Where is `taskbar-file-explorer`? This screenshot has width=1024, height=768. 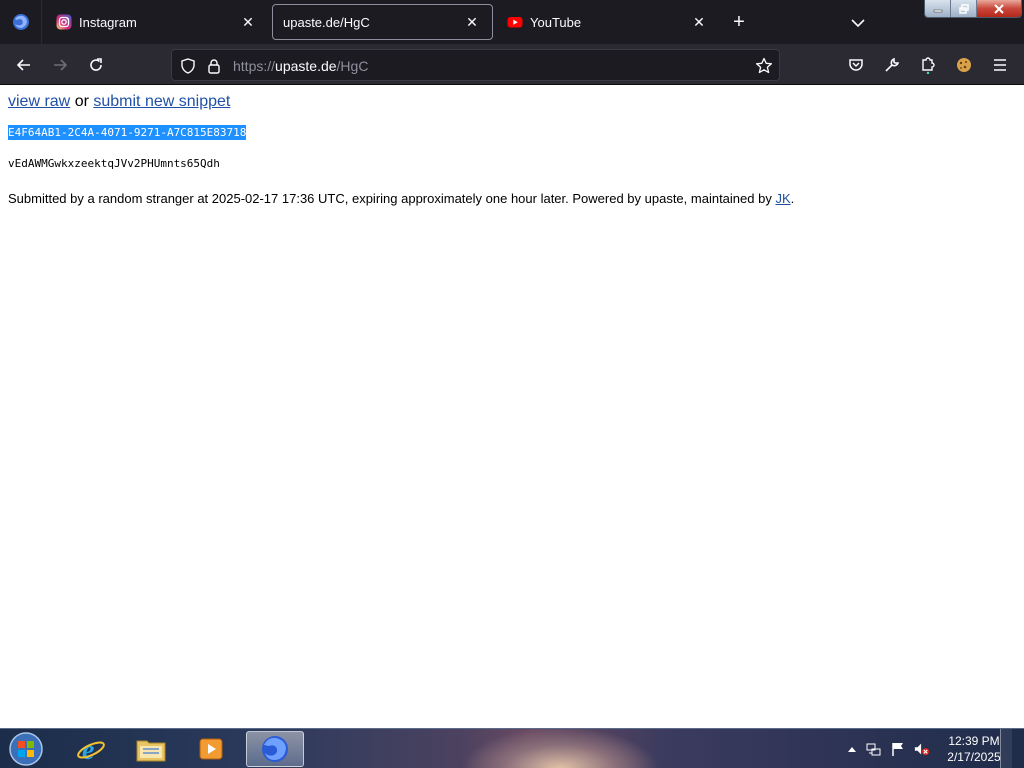
taskbar-file-explorer is located at coordinates (151, 749).